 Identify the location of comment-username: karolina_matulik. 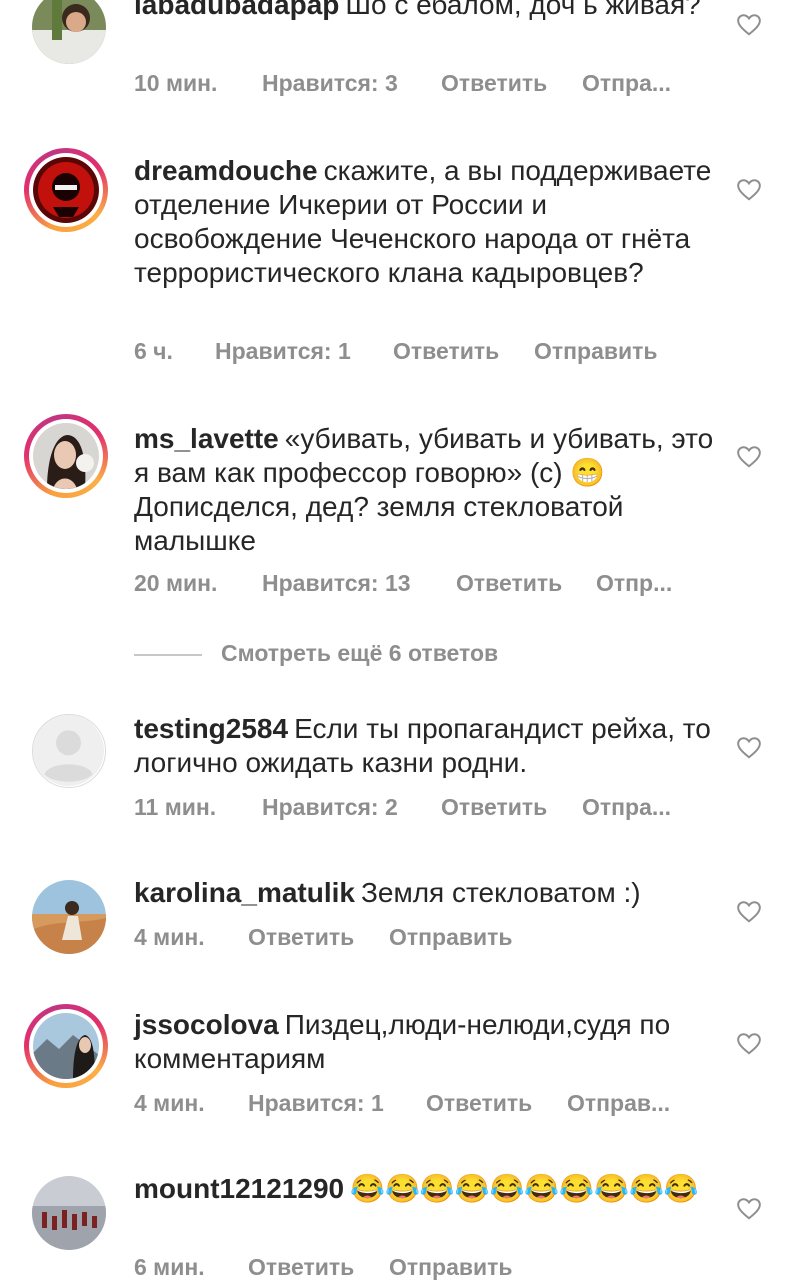
(244, 892).